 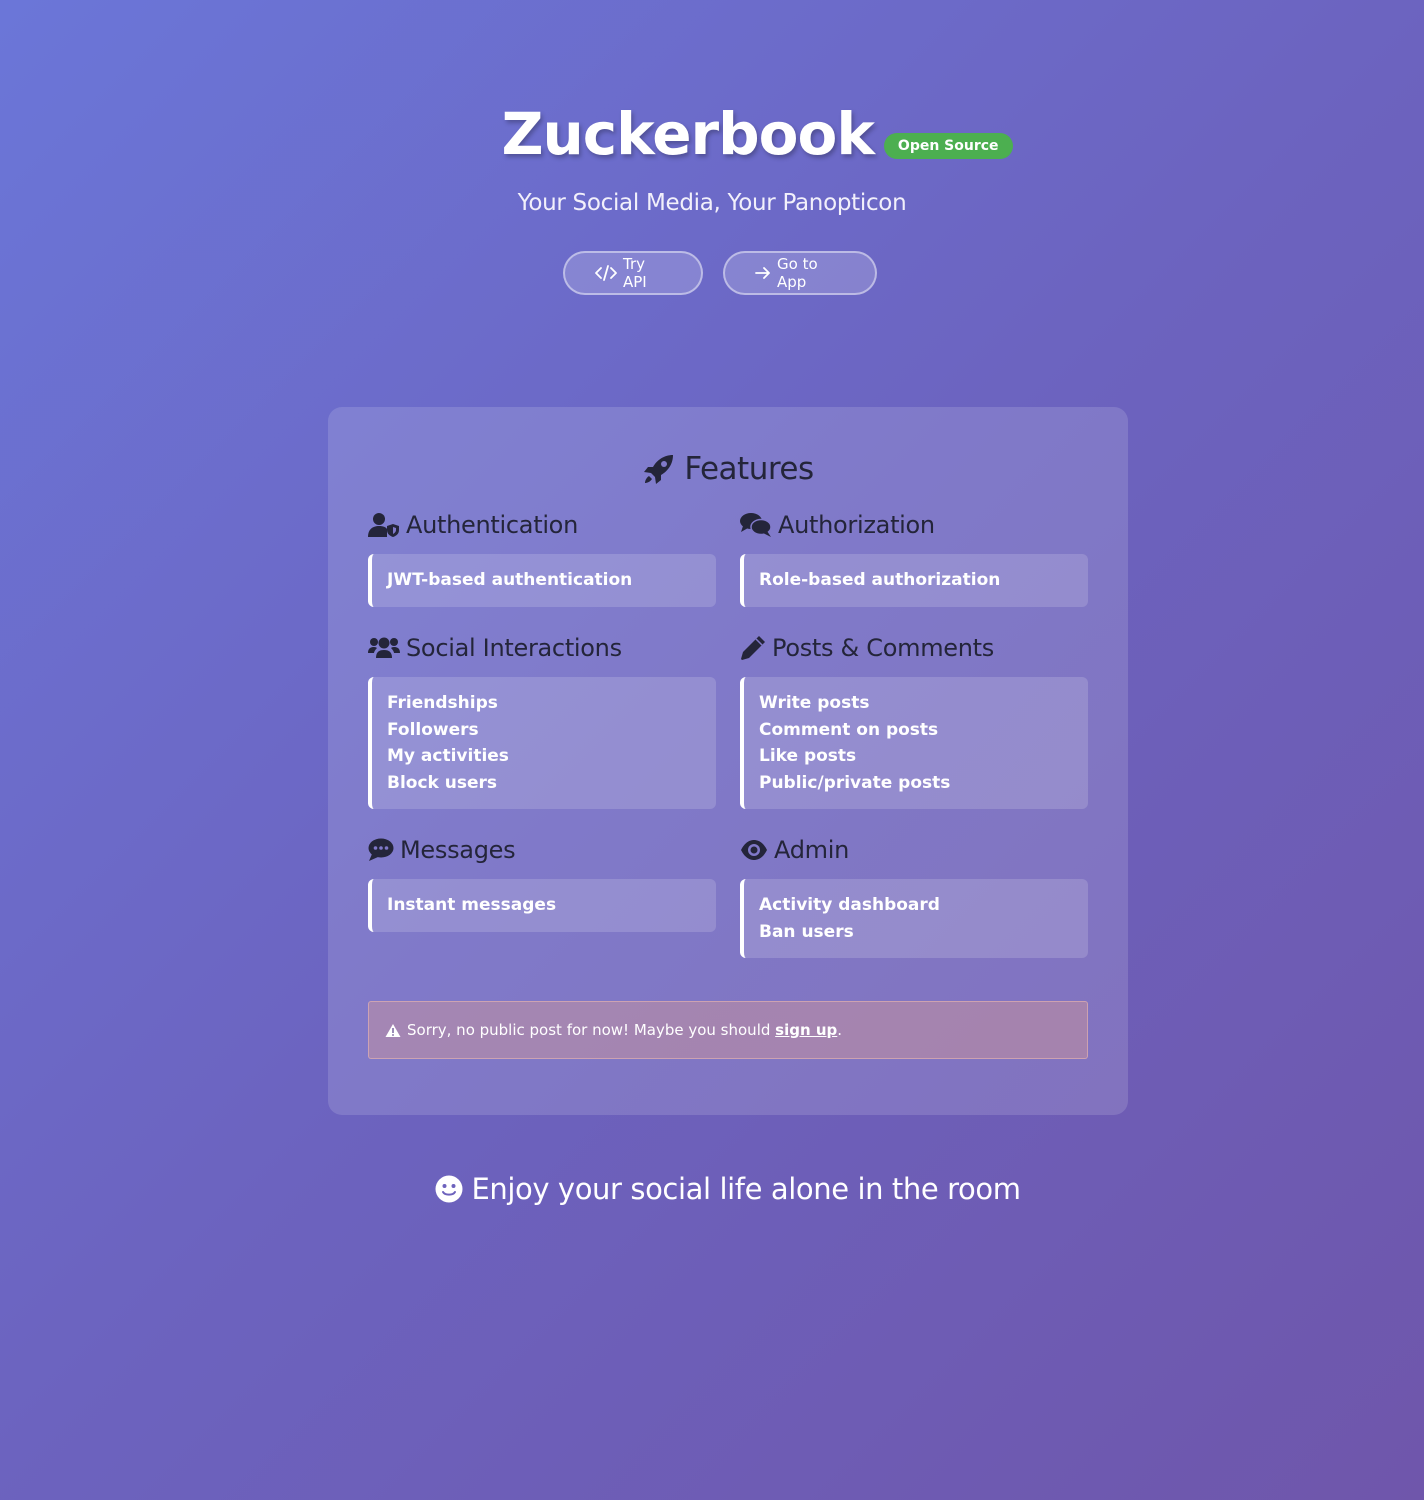 What do you see at coordinates (753, 648) in the screenshot?
I see `pencil-icon` at bounding box center [753, 648].